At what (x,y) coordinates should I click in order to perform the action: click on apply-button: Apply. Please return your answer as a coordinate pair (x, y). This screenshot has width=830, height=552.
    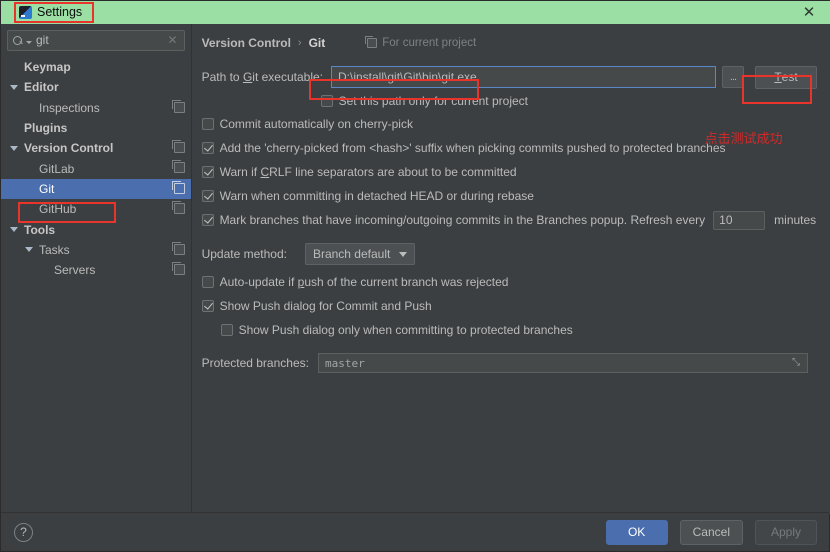
    Looking at the image, I should click on (786, 532).